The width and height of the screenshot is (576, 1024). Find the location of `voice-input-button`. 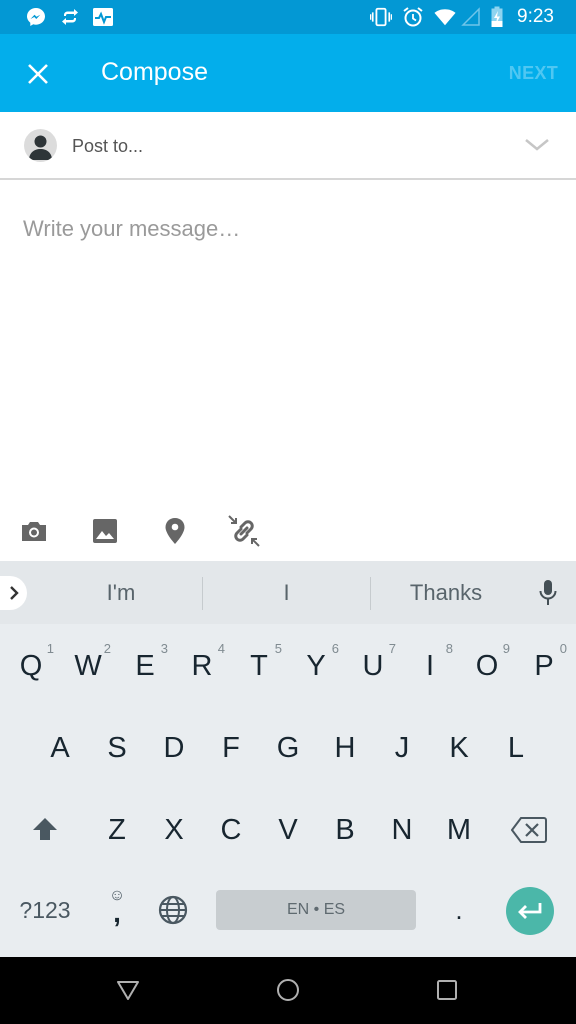

voice-input-button is located at coordinates (548, 593).